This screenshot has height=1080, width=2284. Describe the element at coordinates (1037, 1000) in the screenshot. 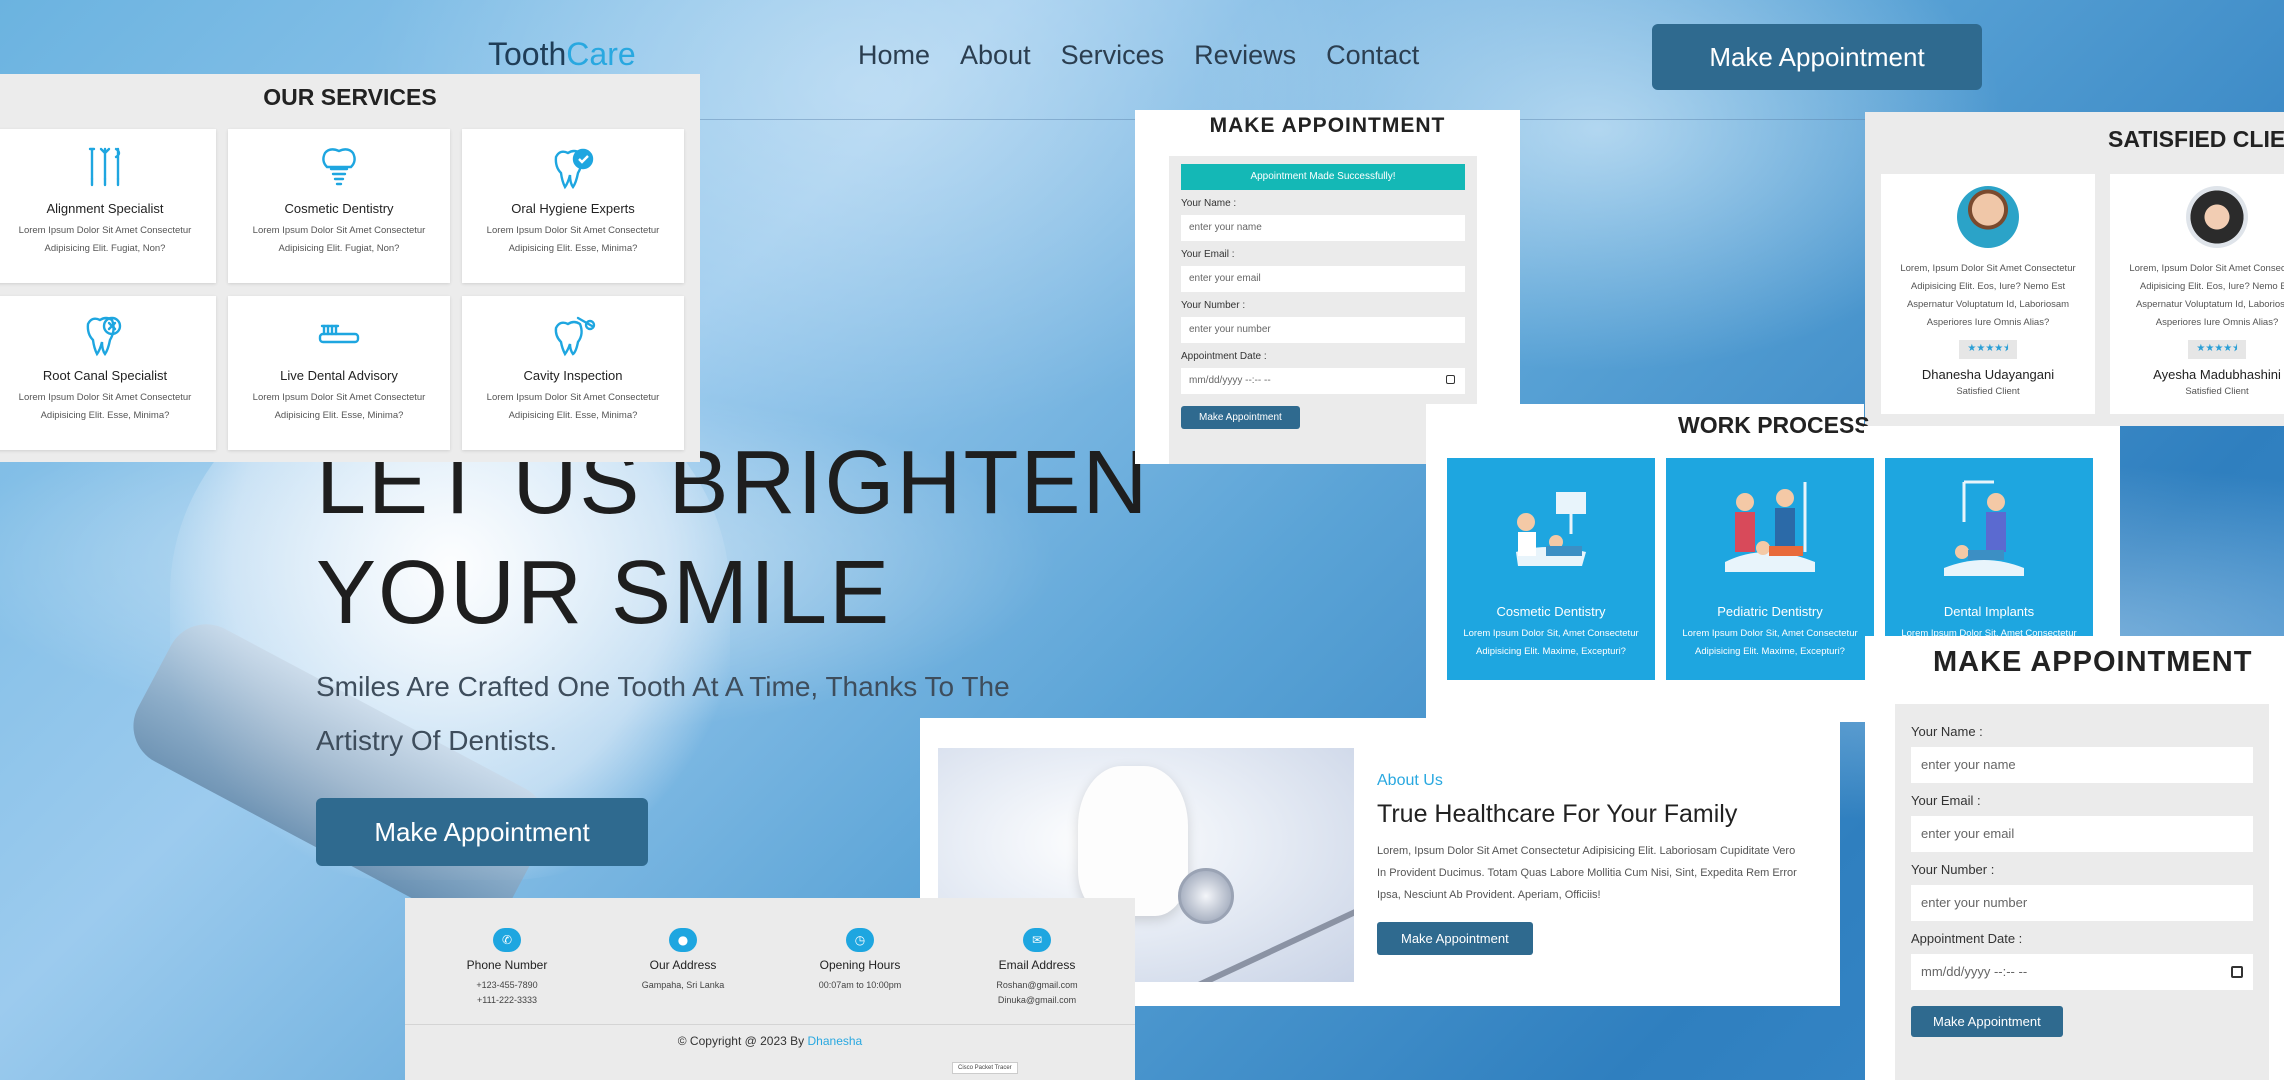

I see `contact-value: Dinuka@gmail.com` at that location.